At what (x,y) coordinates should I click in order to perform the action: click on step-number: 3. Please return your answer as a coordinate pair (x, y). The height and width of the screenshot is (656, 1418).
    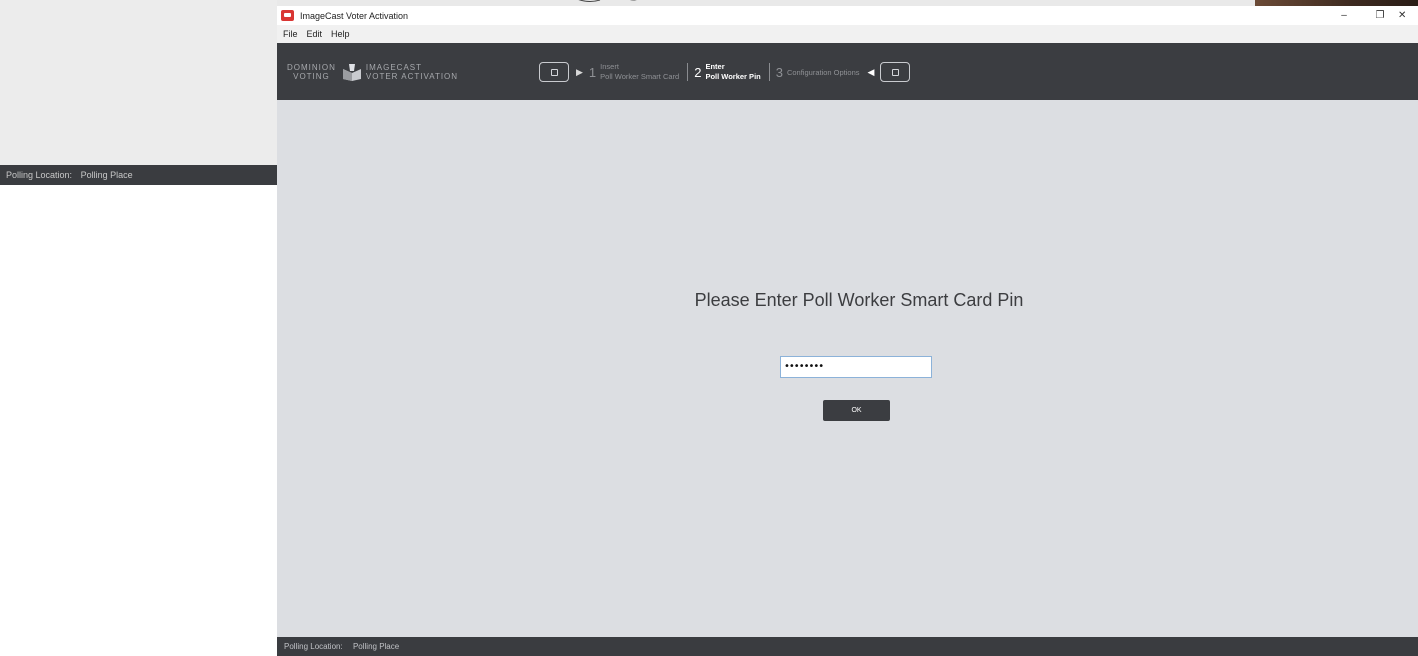
    Looking at the image, I should click on (779, 72).